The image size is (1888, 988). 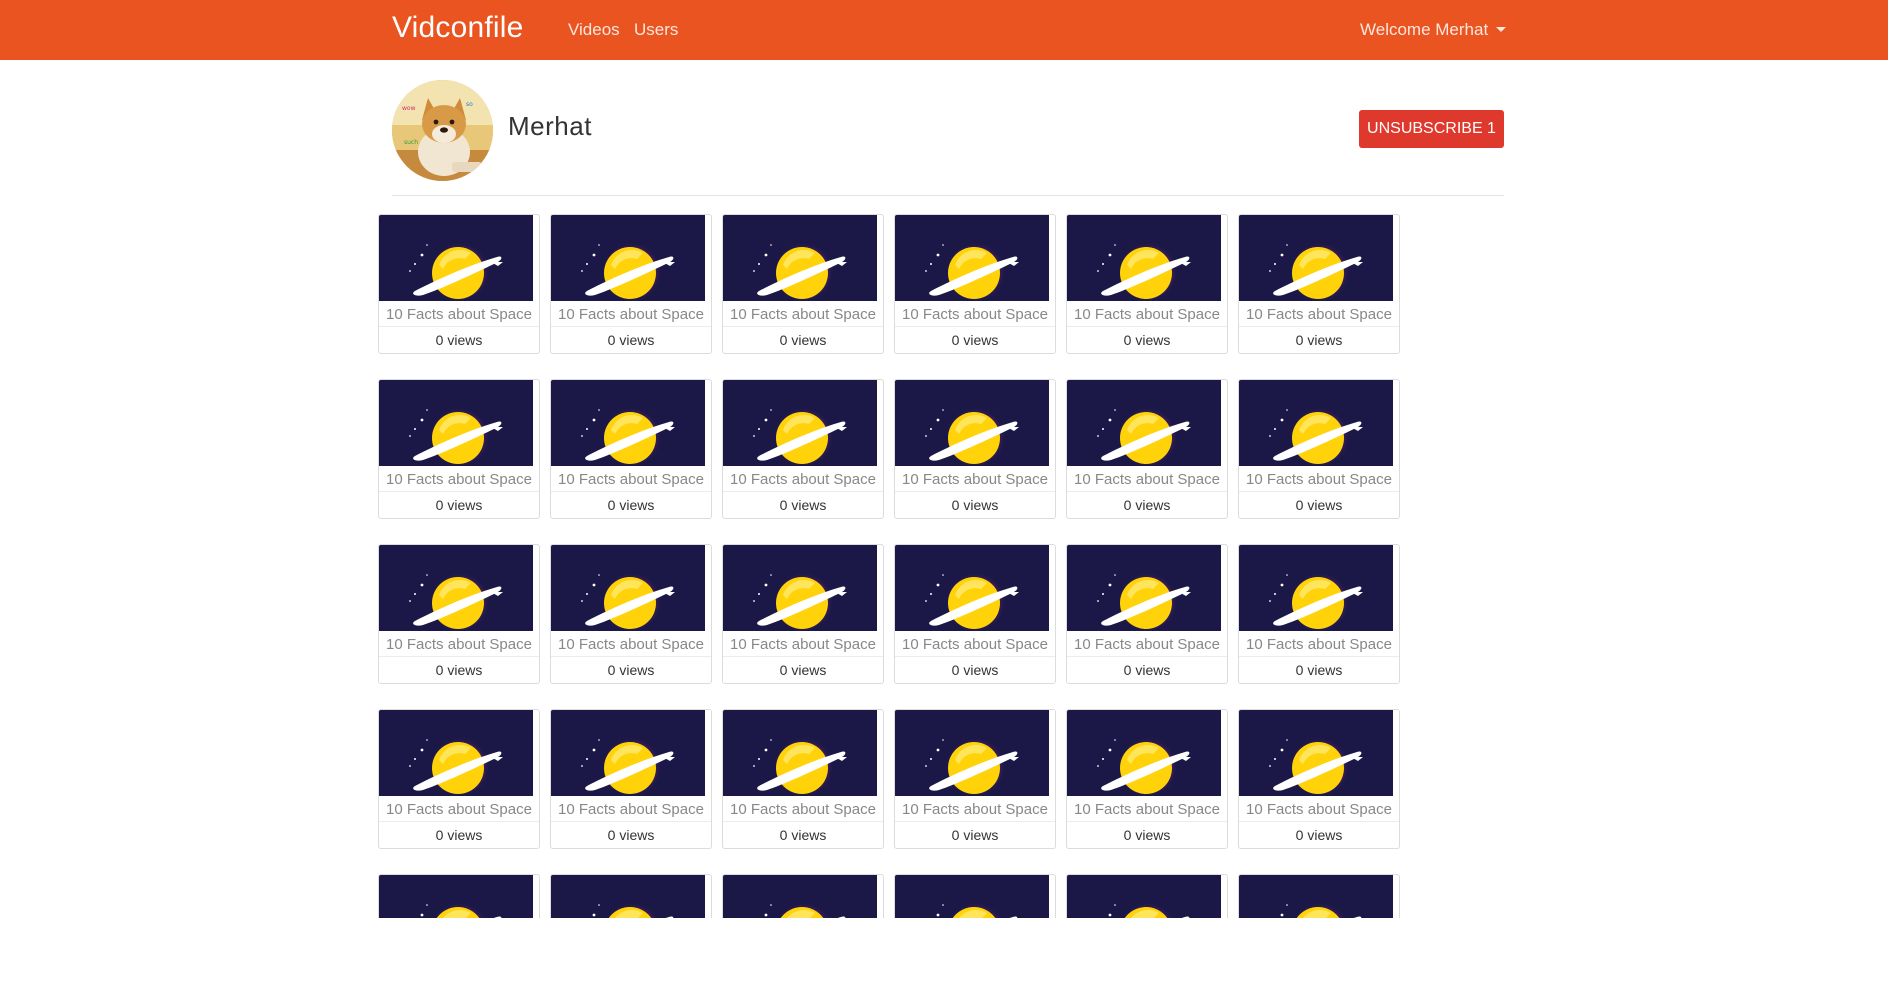 What do you see at coordinates (1501, 29) in the screenshot?
I see `caret-down-icon` at bounding box center [1501, 29].